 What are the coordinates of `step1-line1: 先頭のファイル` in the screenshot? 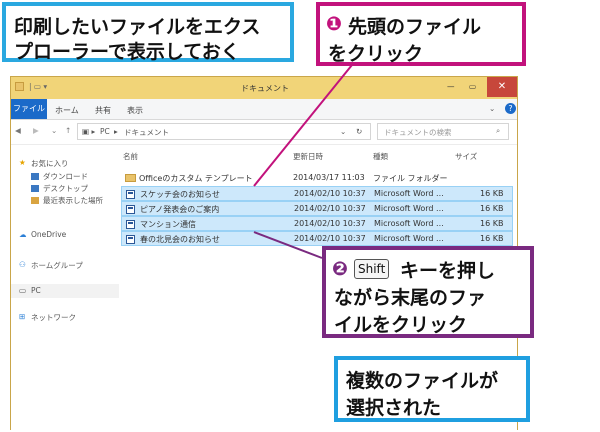 It's located at (415, 27).